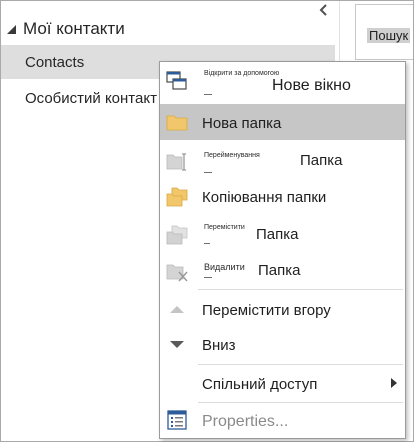 The height and width of the screenshot is (442, 414). I want to click on delete-folder-icon, so click(177, 273).